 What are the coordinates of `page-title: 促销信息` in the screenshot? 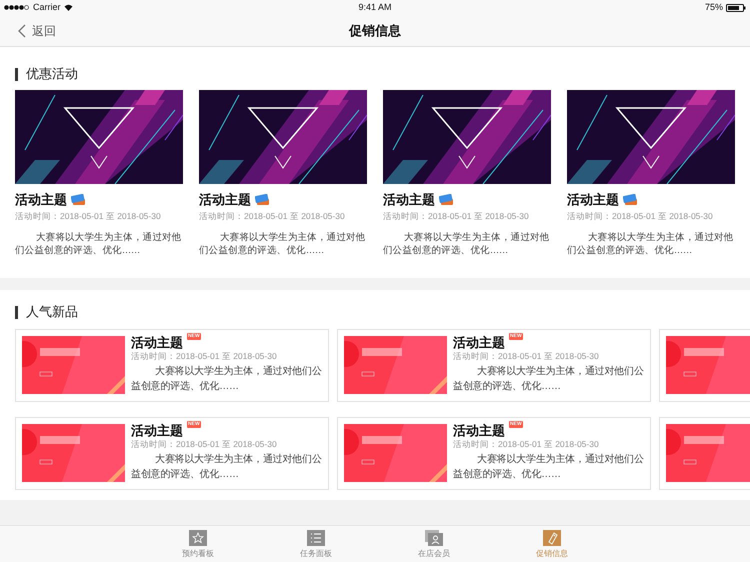 It's located at (375, 31).